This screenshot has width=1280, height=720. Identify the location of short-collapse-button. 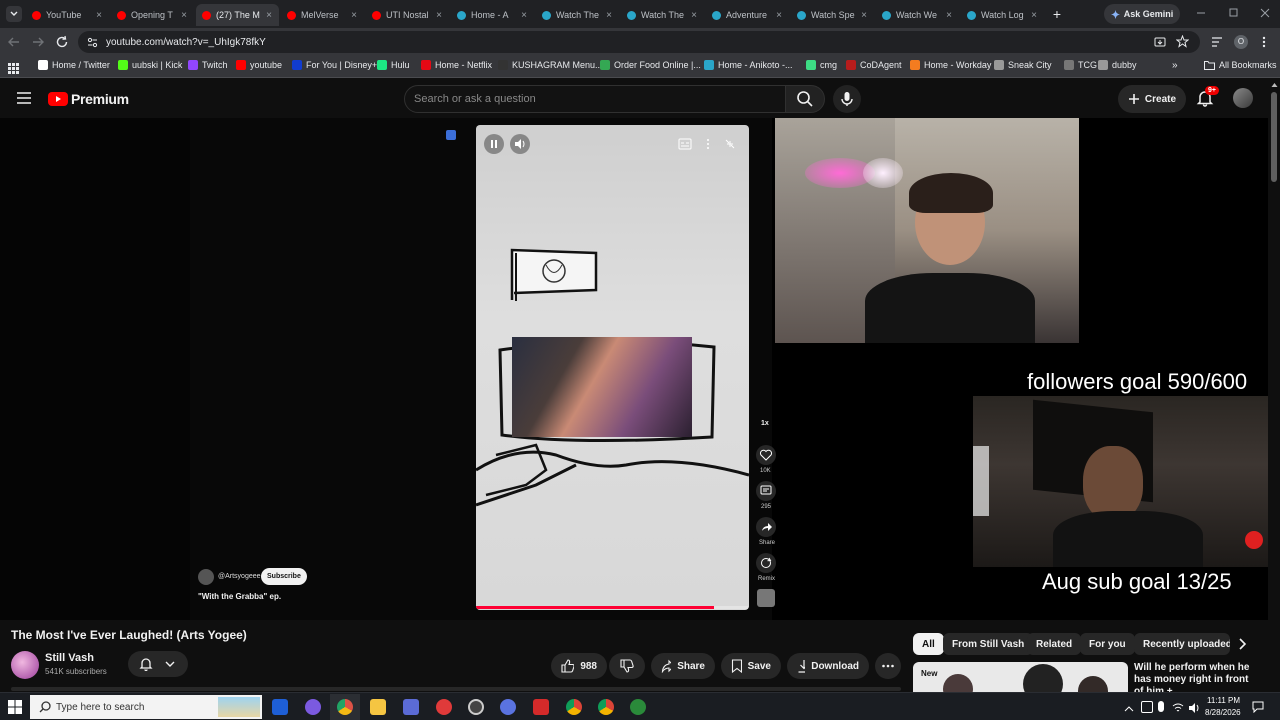
(730, 143).